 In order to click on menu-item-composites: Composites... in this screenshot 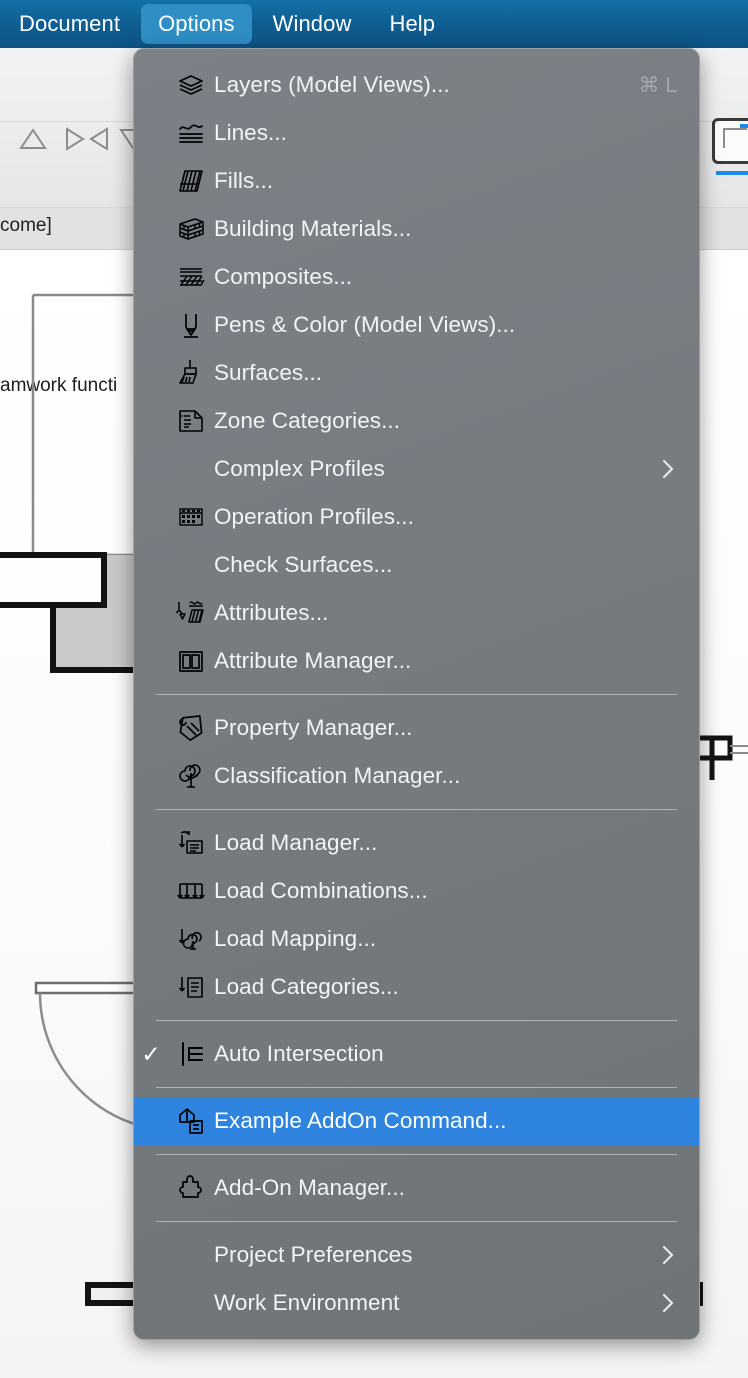, I will do `click(416, 277)`.